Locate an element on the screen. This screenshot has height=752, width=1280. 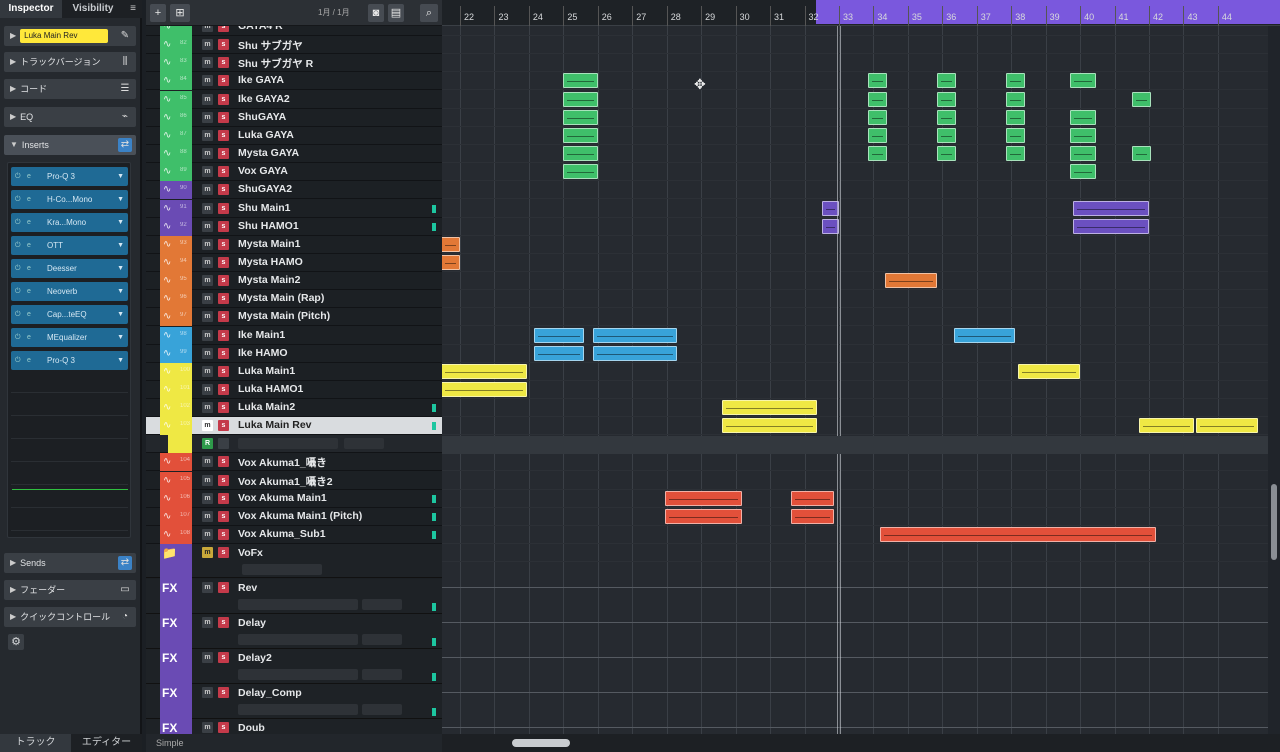
track-row: ∿ 95 m s Mysta Main2 is located at coordinates (294, 281).